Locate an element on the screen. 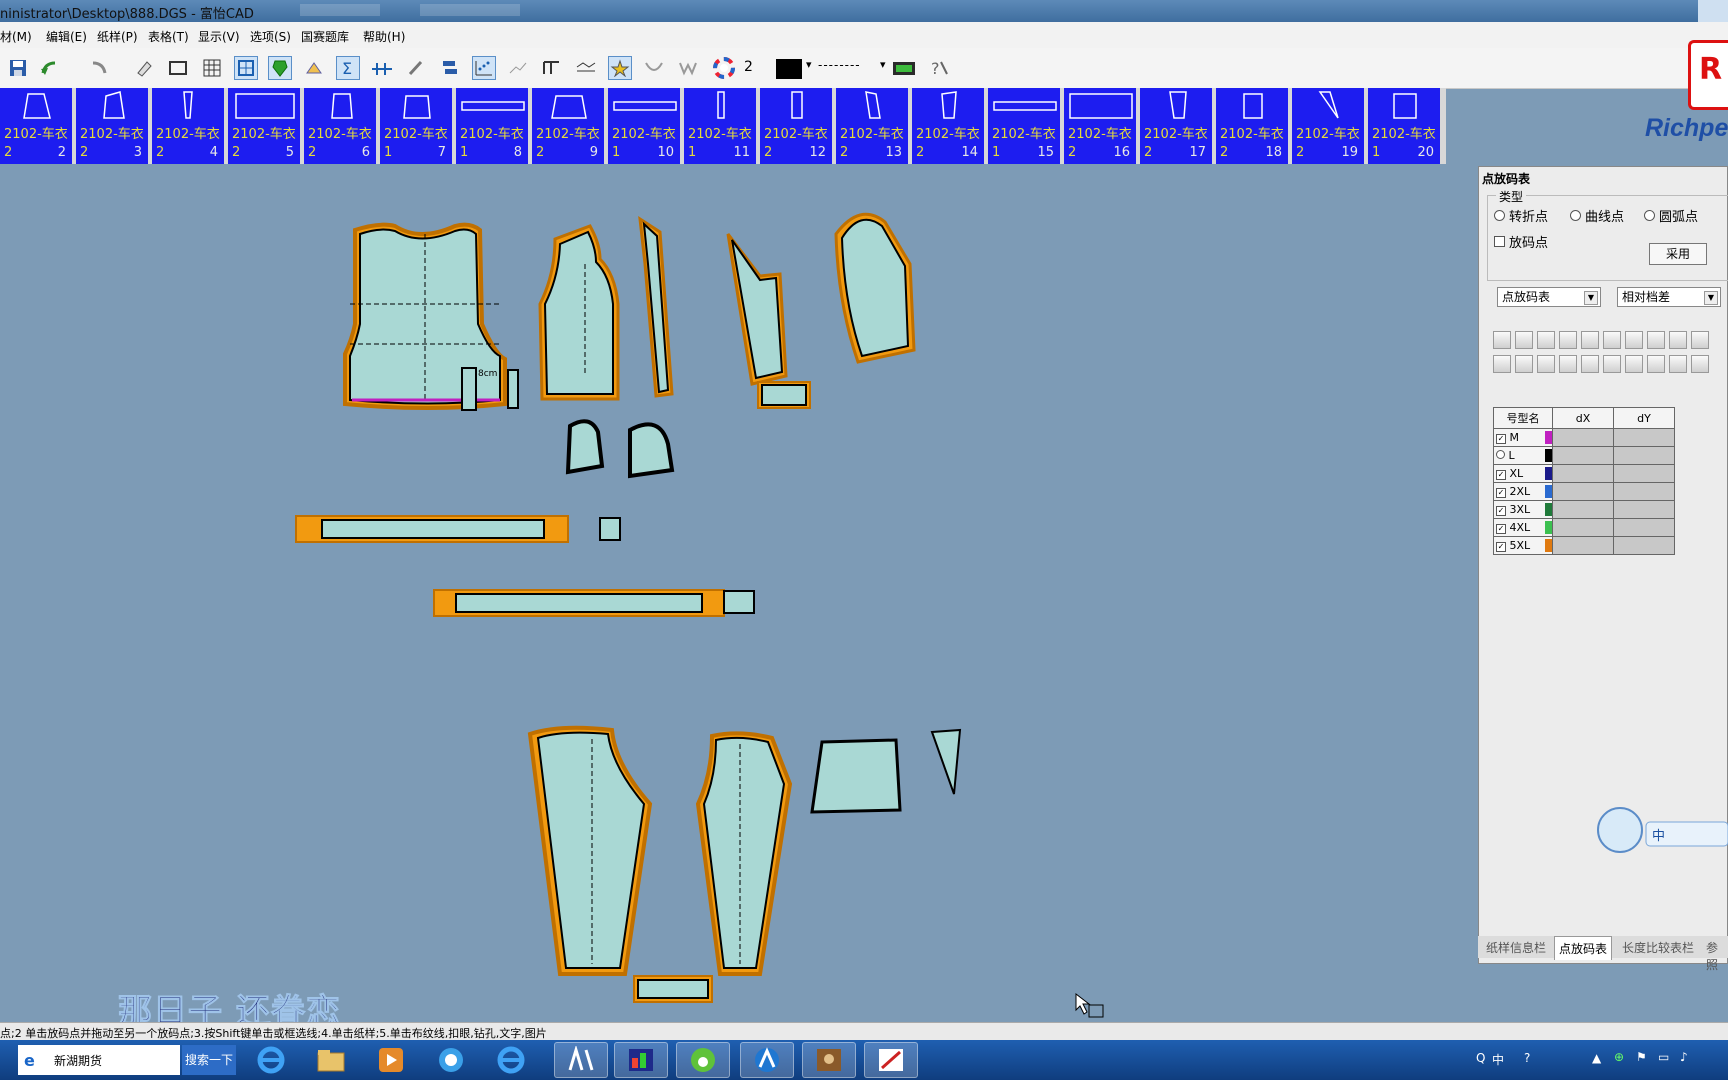  ime-floating-widget: 中 is located at coordinates (1662, 830).